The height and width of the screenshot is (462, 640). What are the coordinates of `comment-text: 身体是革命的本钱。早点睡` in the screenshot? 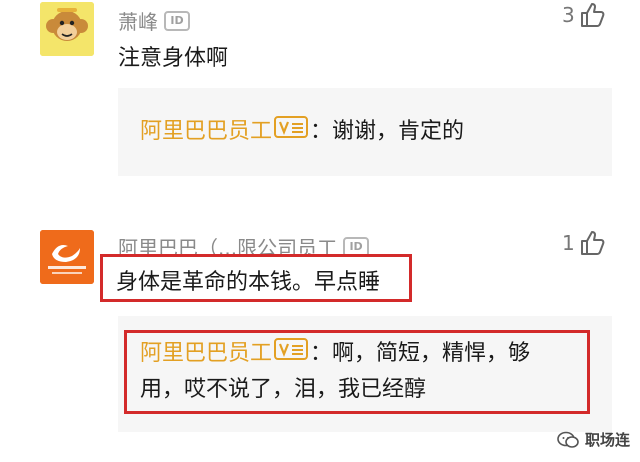 It's located at (248, 282).